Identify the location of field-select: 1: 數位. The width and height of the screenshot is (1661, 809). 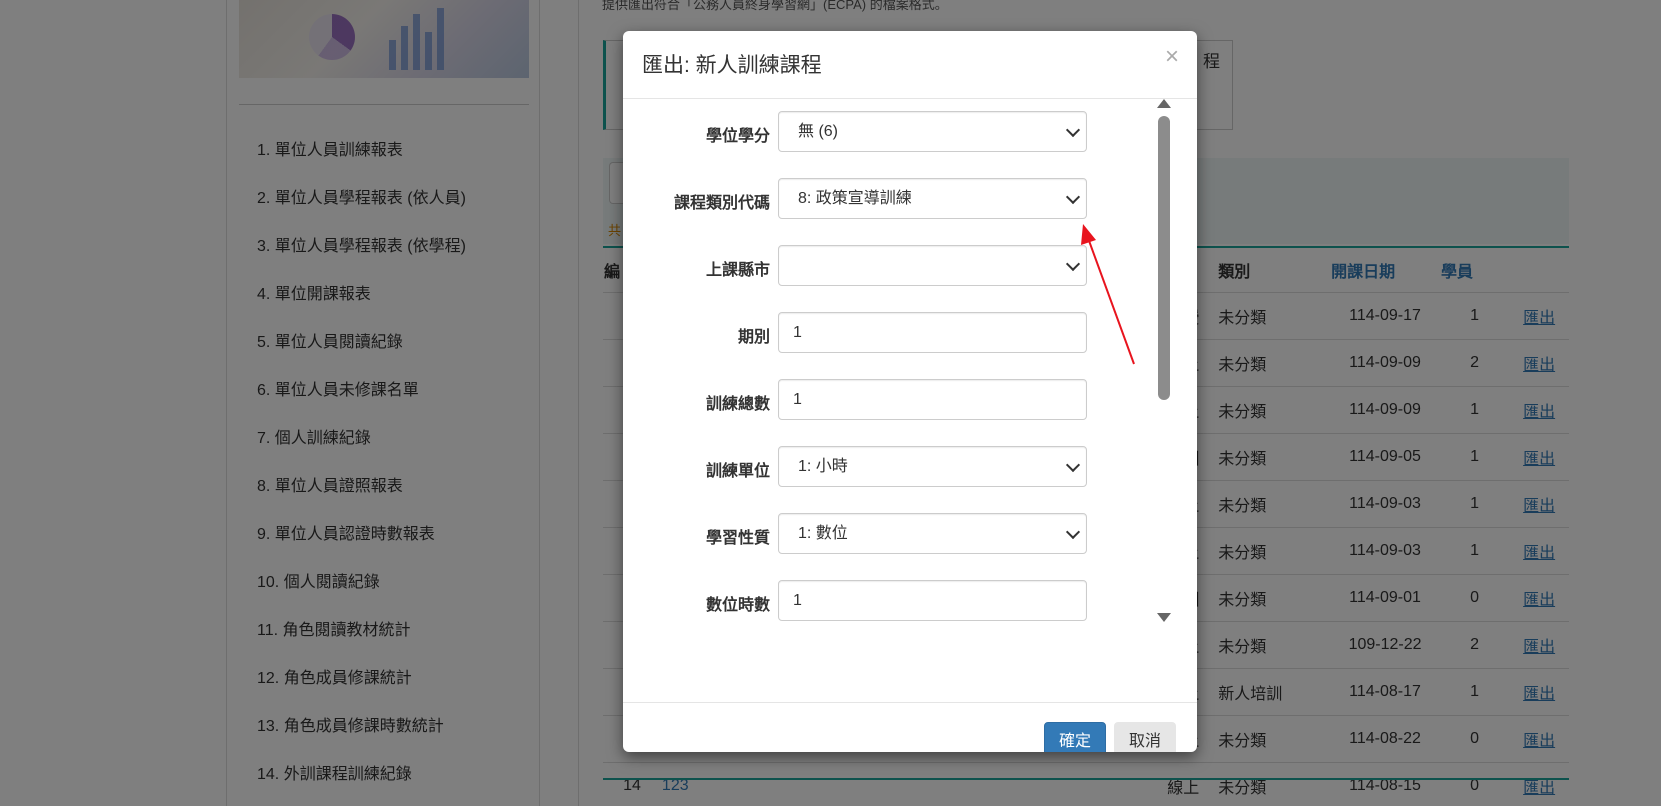
(932, 533).